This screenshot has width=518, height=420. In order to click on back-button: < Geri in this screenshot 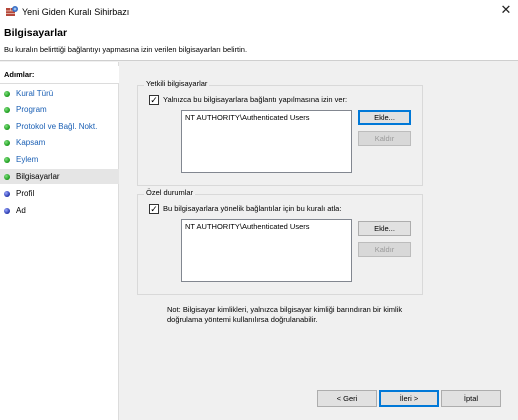, I will do `click(347, 398)`.